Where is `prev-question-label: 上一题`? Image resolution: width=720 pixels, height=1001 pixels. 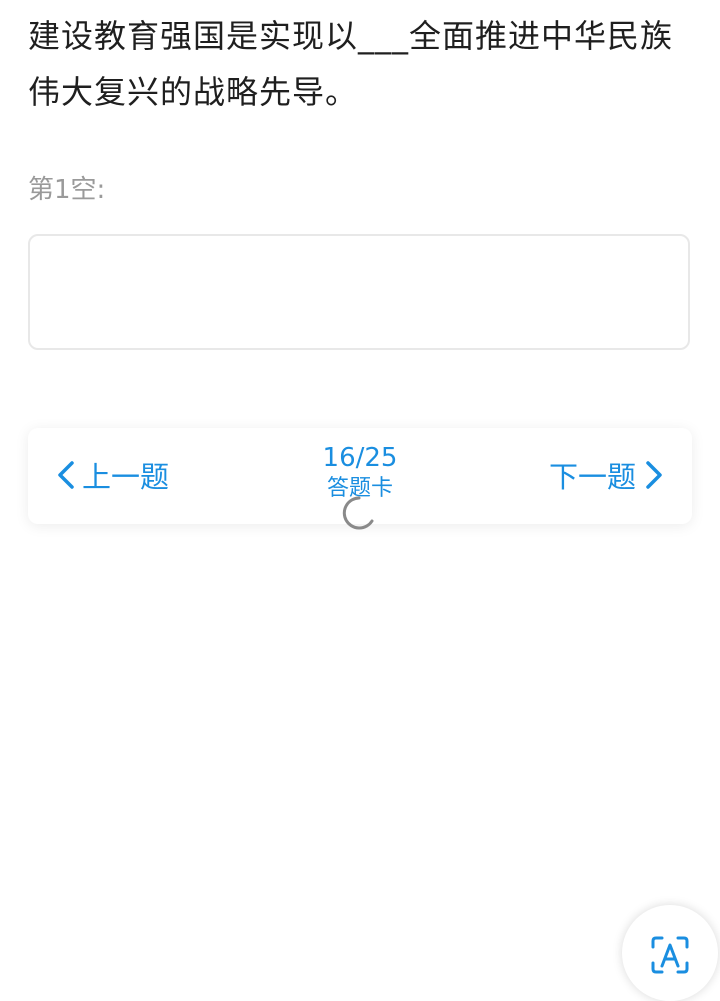 prev-question-label: 上一题 is located at coordinates (126, 477).